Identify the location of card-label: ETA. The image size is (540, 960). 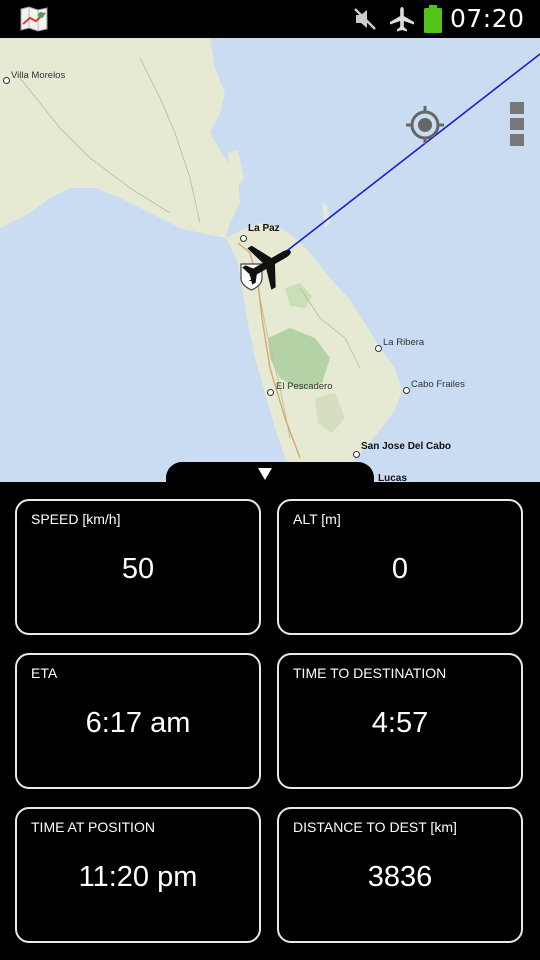
(44, 673).